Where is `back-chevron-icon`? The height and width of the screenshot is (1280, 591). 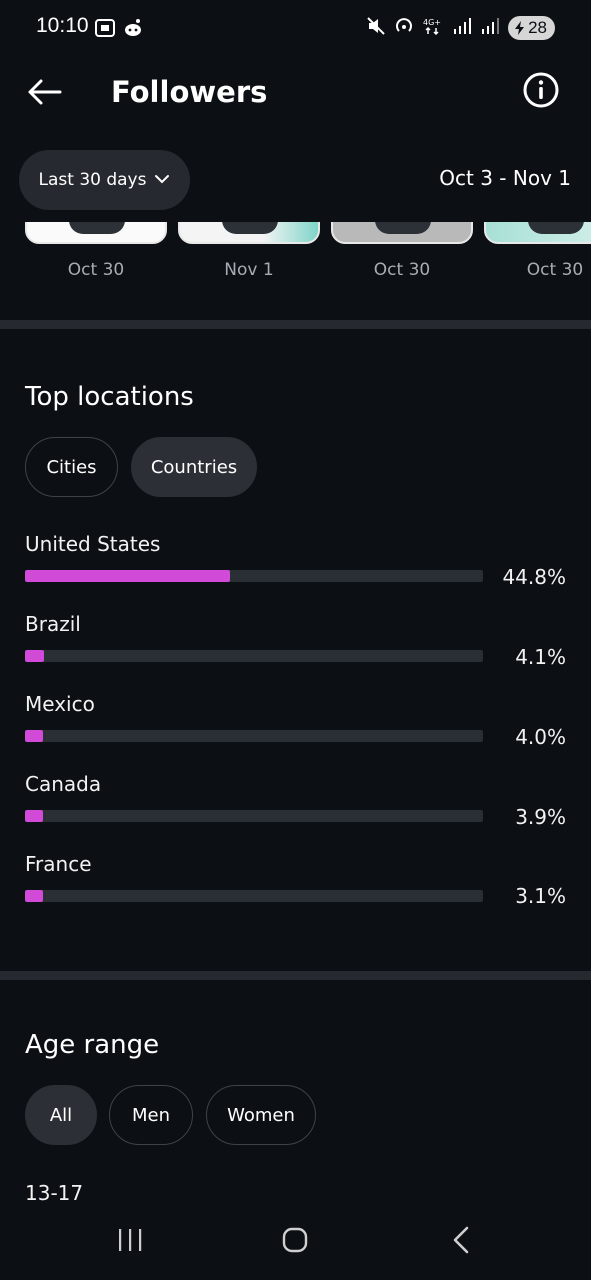 back-chevron-icon is located at coordinates (461, 1242).